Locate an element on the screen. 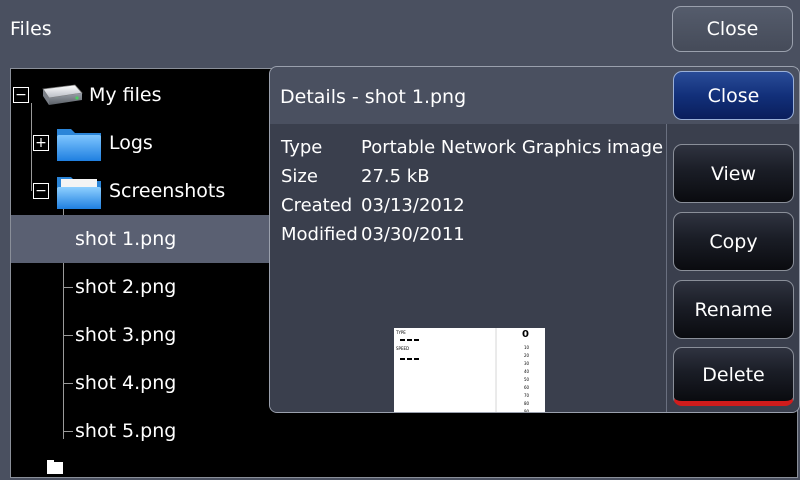 This screenshot has width=800, height=480. tree-item-file: shot 1.png is located at coordinates (140, 239).